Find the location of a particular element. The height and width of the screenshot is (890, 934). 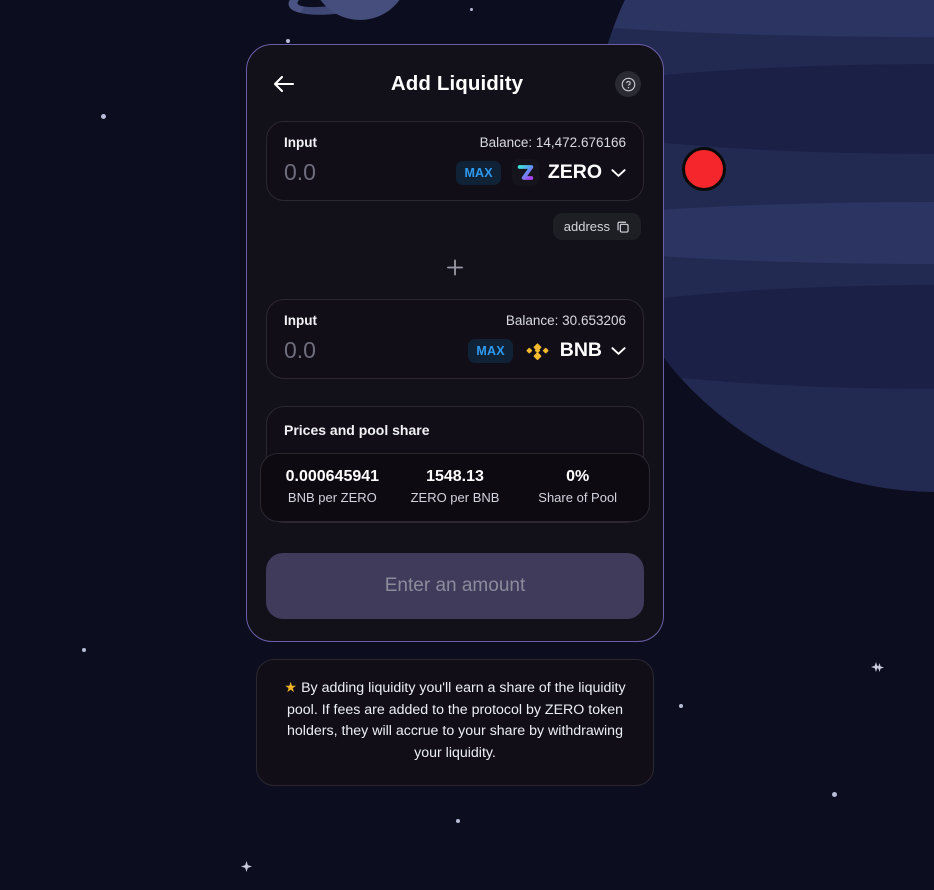

token-input-panel-zero: Input Balance: 14,472.676166 MAX is located at coordinates (455, 161).